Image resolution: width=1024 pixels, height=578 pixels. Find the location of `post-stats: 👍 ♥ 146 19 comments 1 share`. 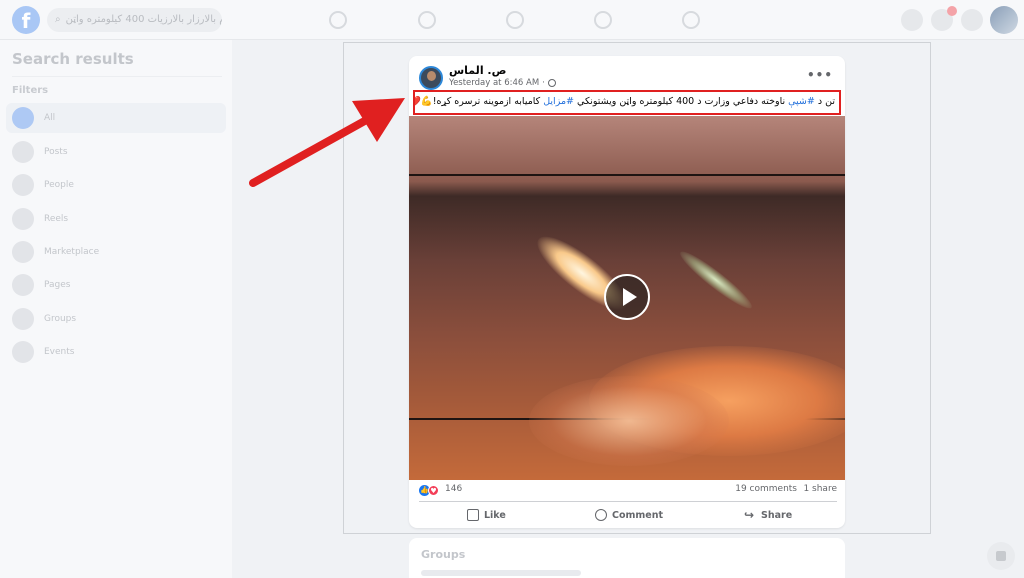

post-stats: 👍 ♥ 146 19 comments 1 share is located at coordinates (628, 491).